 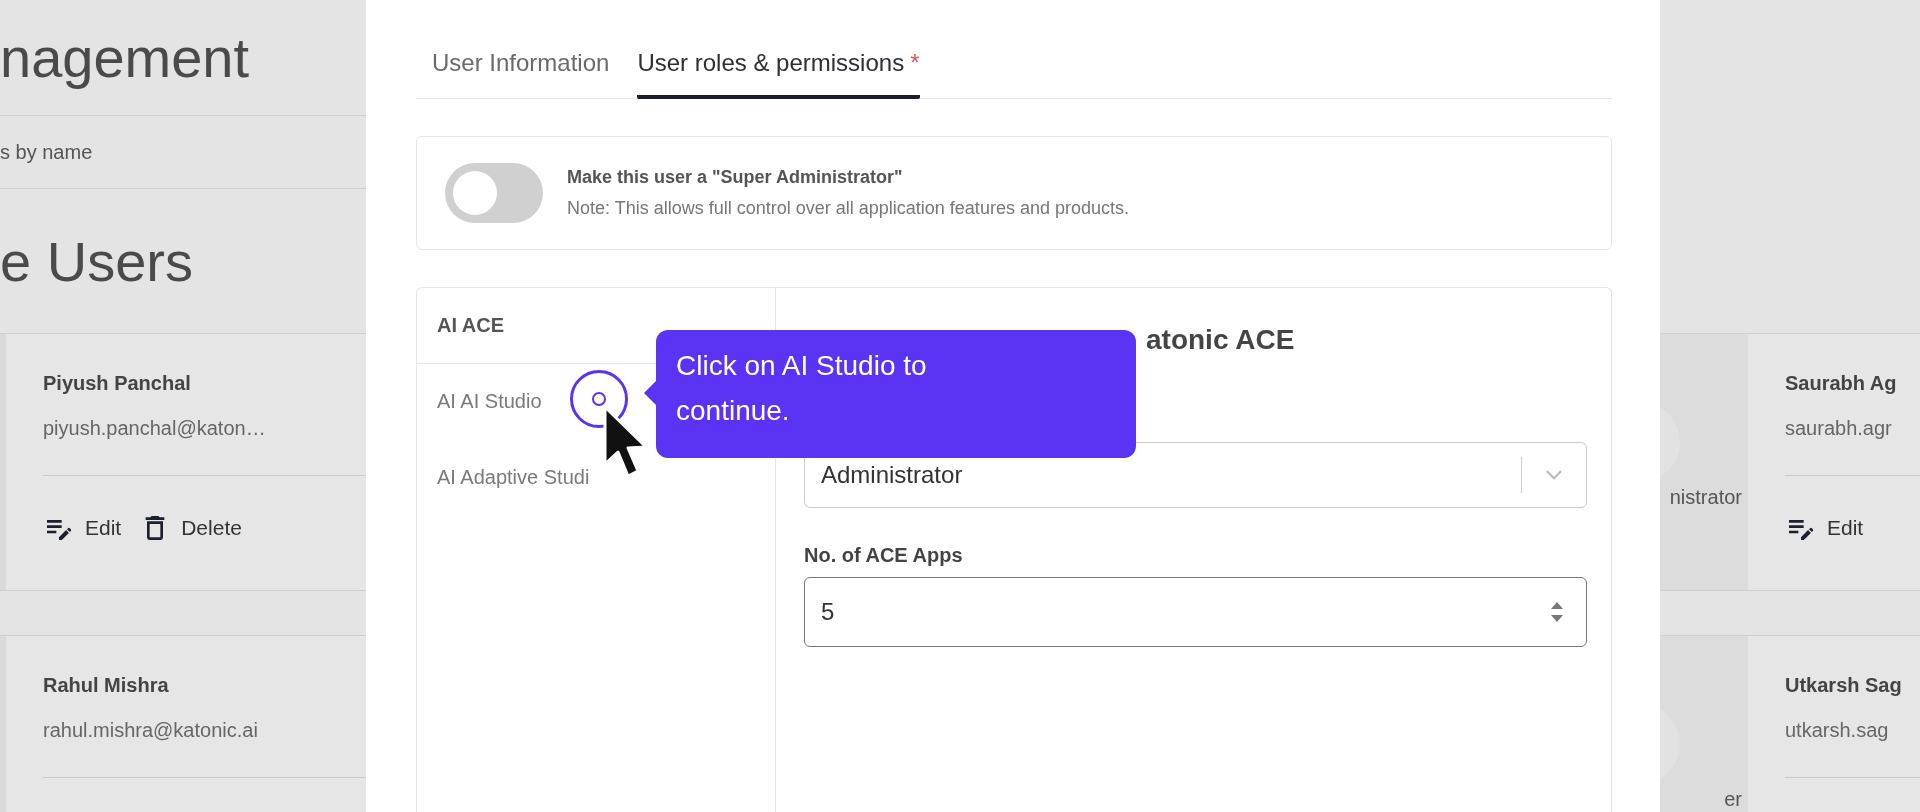 What do you see at coordinates (735, 177) in the screenshot?
I see `super-admin-title: Make this user a "Super Administrator"` at bounding box center [735, 177].